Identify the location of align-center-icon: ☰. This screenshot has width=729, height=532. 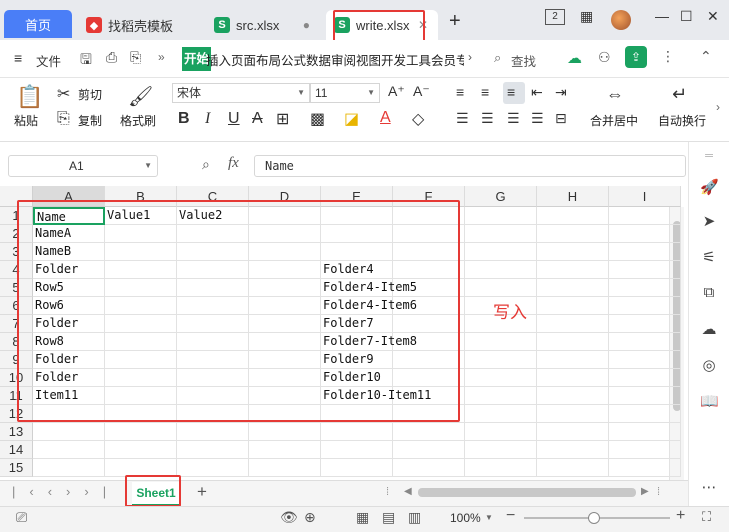
(487, 118).